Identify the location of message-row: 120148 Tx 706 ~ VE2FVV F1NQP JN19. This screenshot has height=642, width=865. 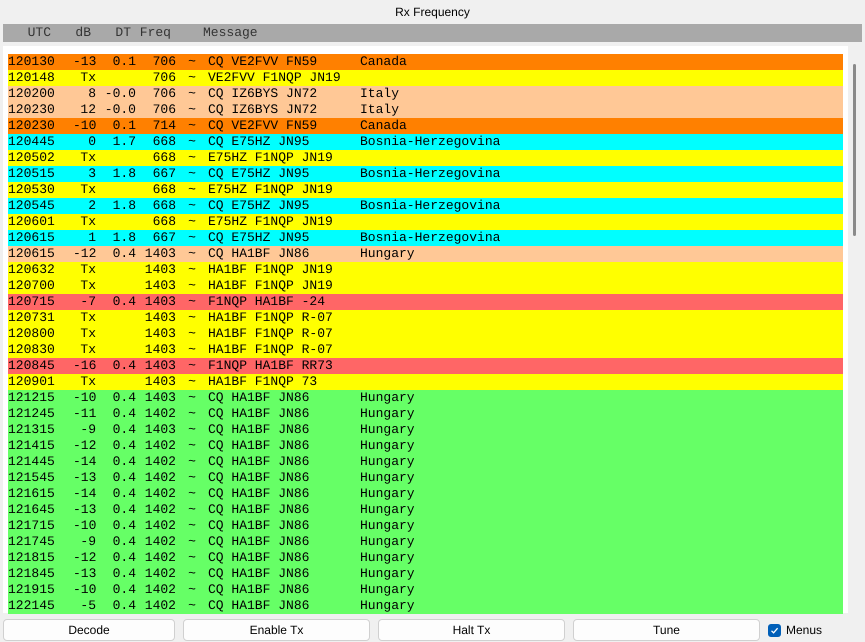
(425, 78).